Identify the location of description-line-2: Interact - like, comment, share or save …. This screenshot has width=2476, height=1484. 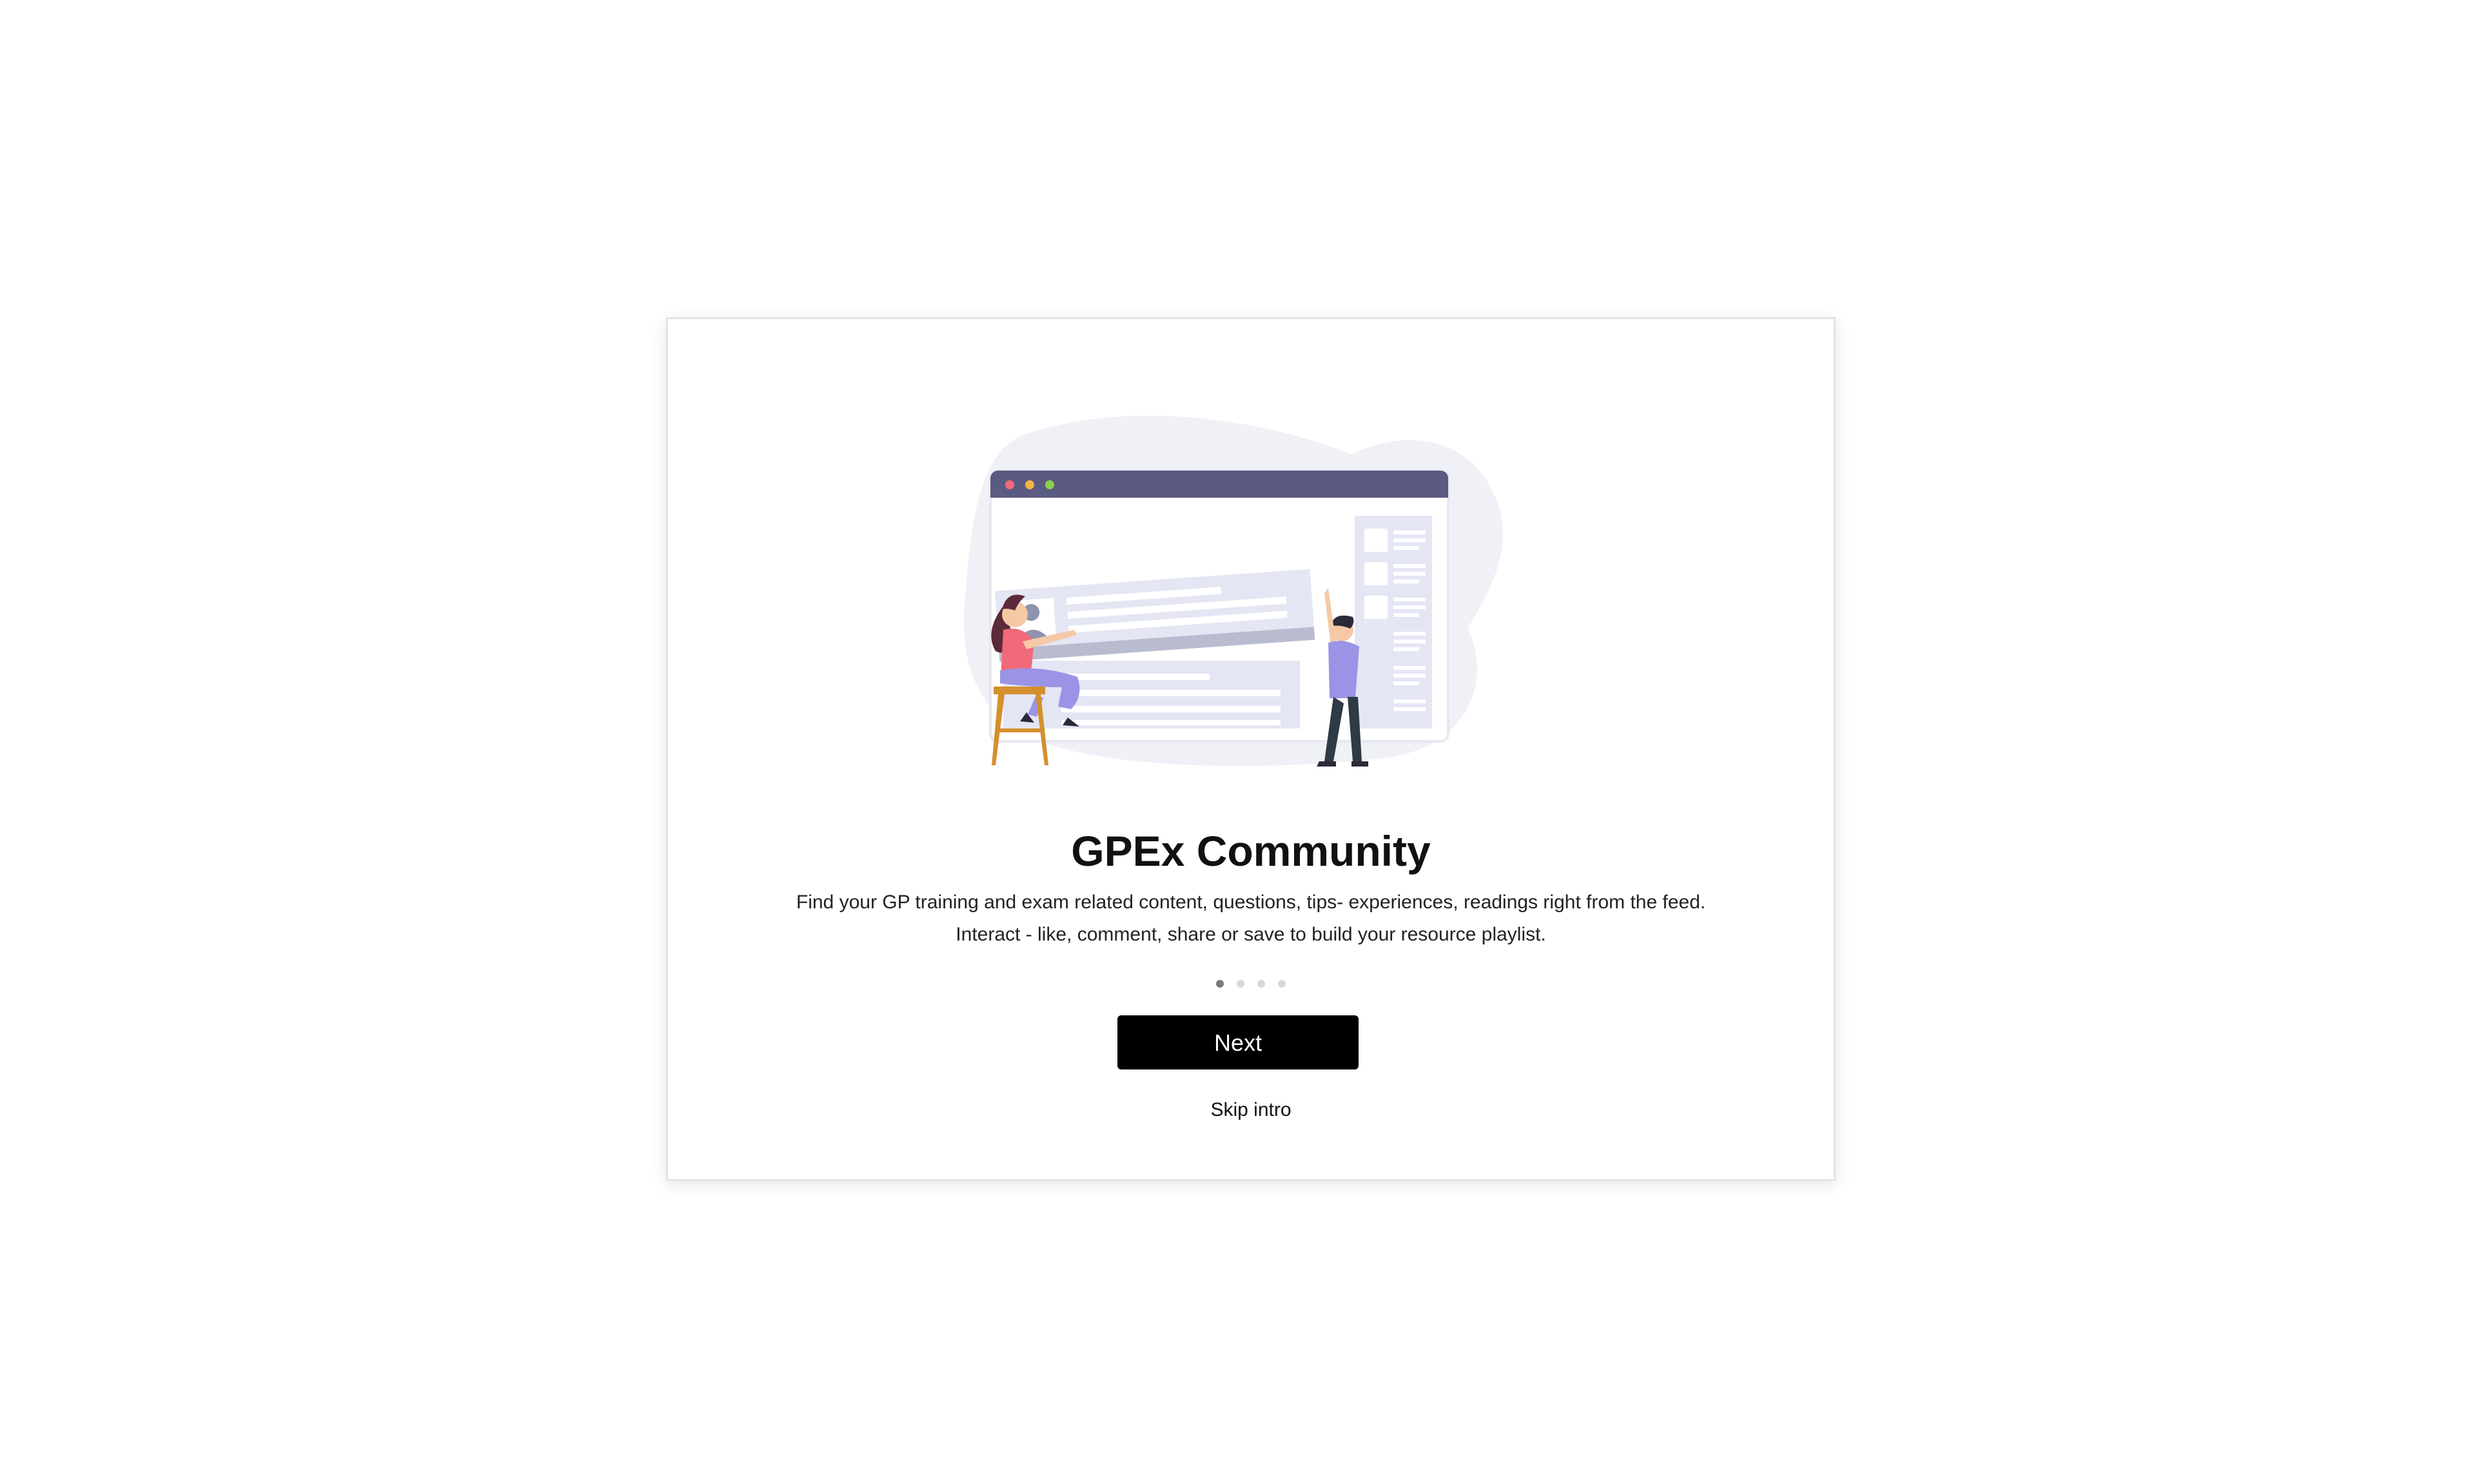
(1251, 934).